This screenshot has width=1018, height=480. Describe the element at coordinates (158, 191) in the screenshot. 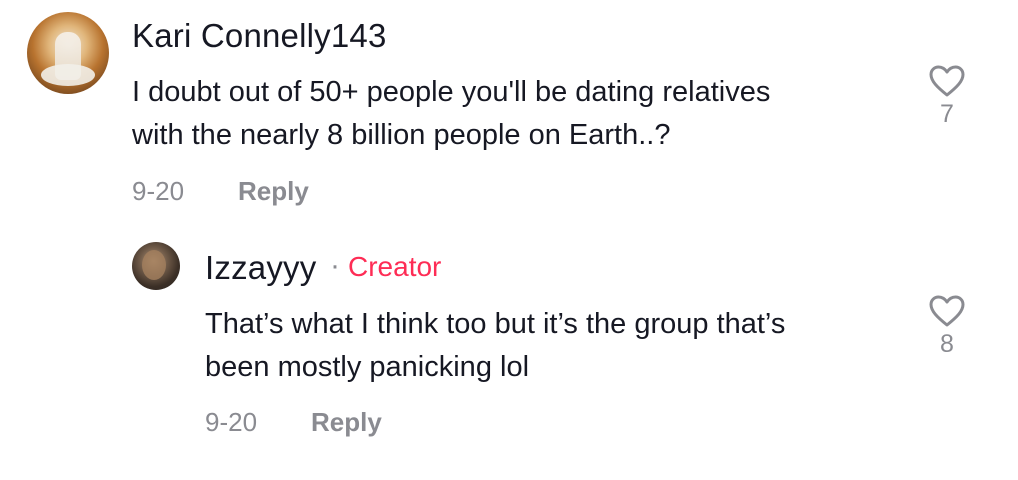

I see `comment-date: 9-20` at that location.